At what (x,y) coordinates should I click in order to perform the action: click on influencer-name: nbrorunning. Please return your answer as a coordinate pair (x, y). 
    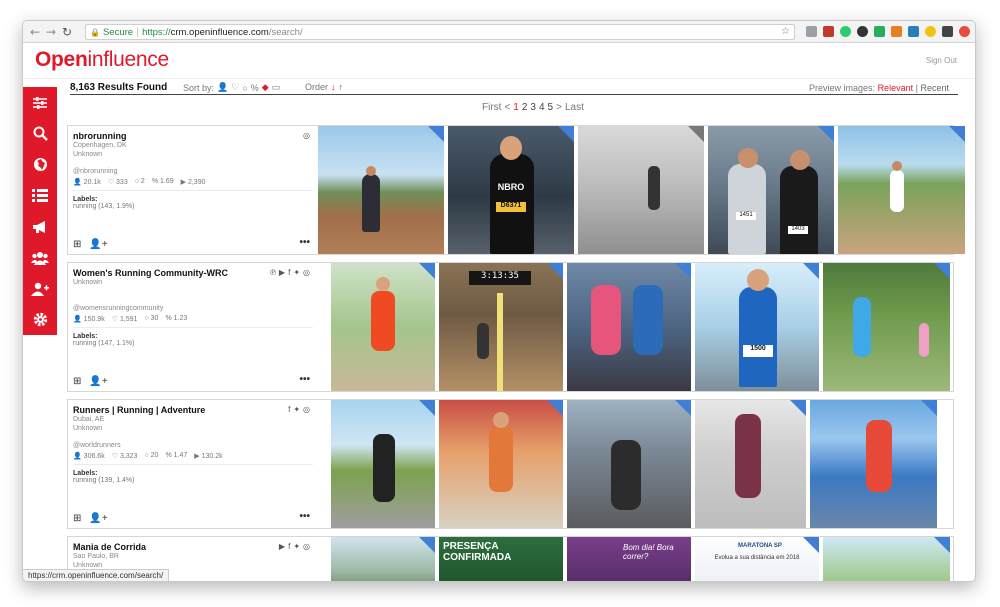
    Looking at the image, I should click on (193, 136).